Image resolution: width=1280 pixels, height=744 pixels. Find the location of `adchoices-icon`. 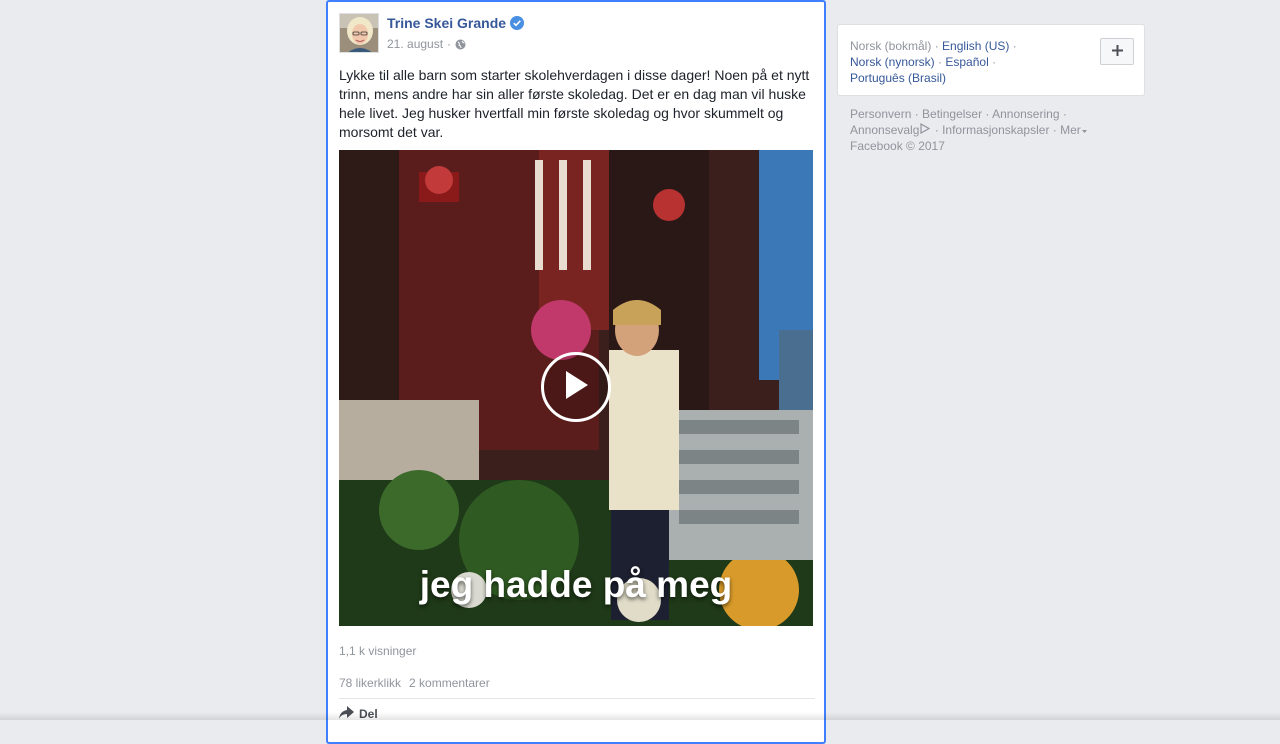

adchoices-icon is located at coordinates (925, 129).